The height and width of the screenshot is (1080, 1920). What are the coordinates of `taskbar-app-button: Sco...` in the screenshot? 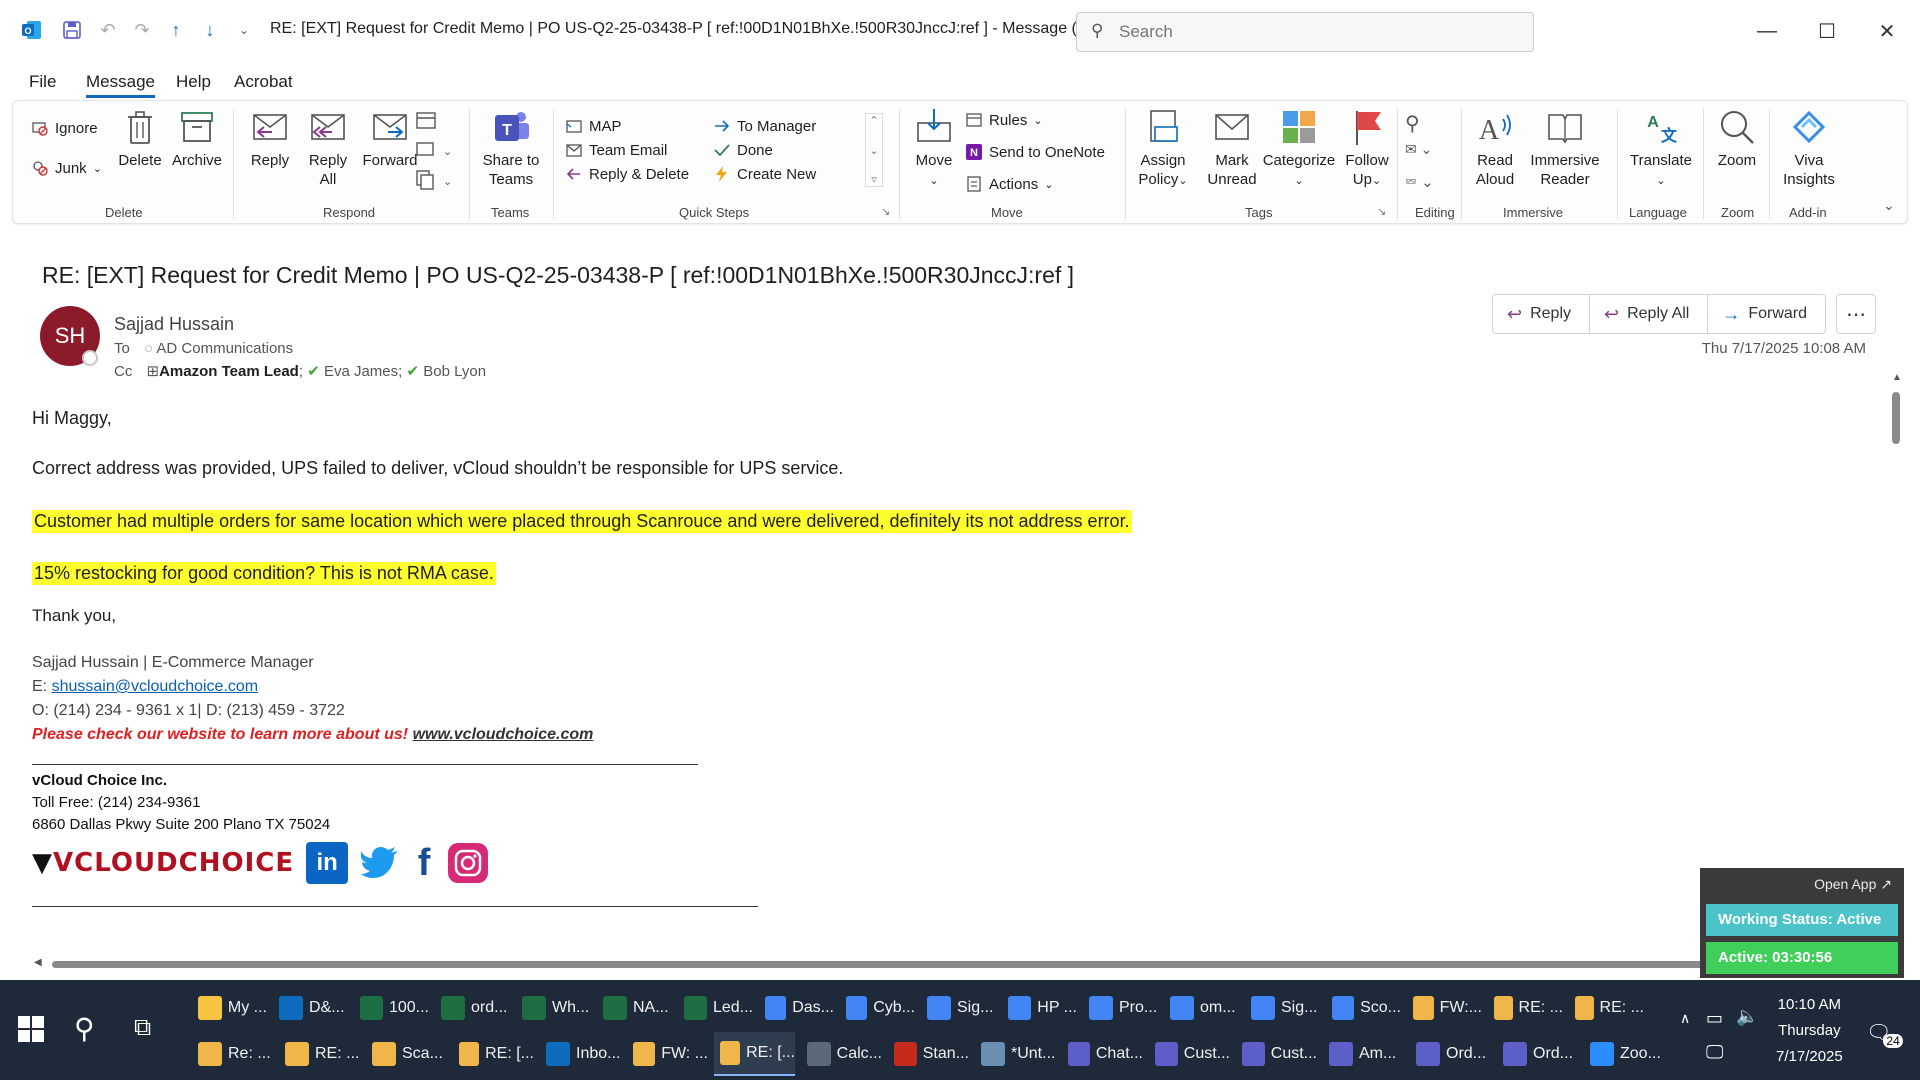 It's located at (1363, 1008).